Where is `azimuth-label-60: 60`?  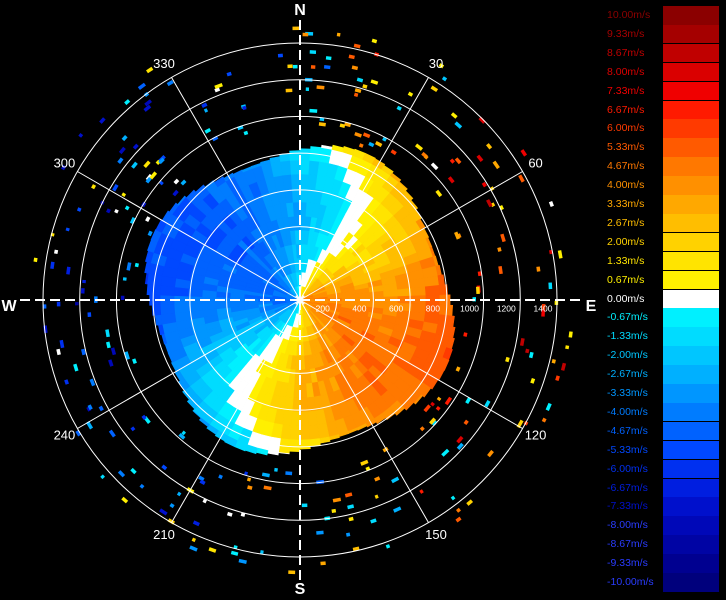 azimuth-label-60: 60 is located at coordinates (535, 162).